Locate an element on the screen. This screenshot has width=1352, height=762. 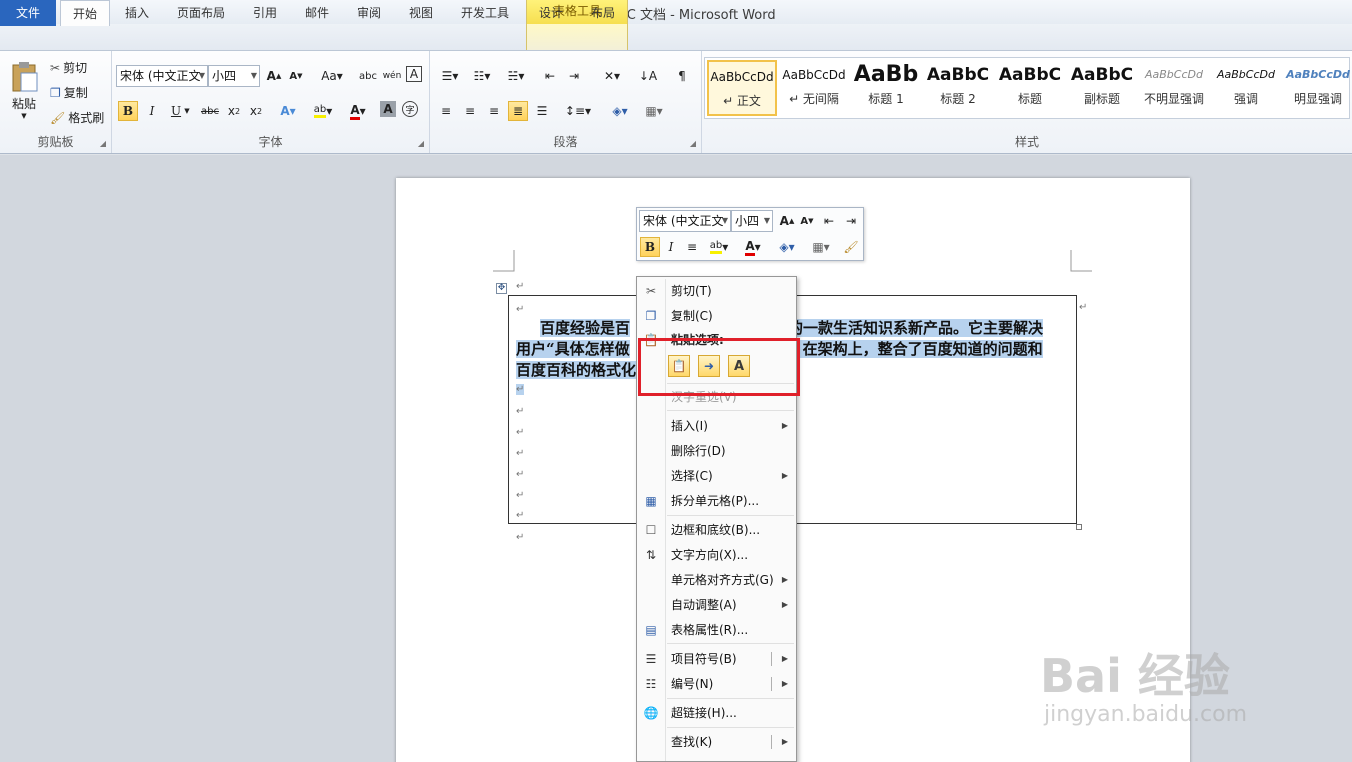
style-subtle-emphasis: AaBbCcDd 不明显强调 is located at coordinates (1174, 88).